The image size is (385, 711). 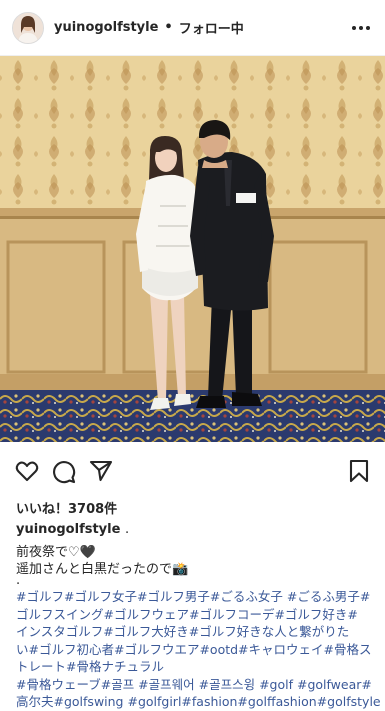 What do you see at coordinates (196, 632) in the screenshot?
I see `hashtag-line: インスタゴルフ#ゴルフ大好き#ゴルフ好きな人と繋がりた` at bounding box center [196, 632].